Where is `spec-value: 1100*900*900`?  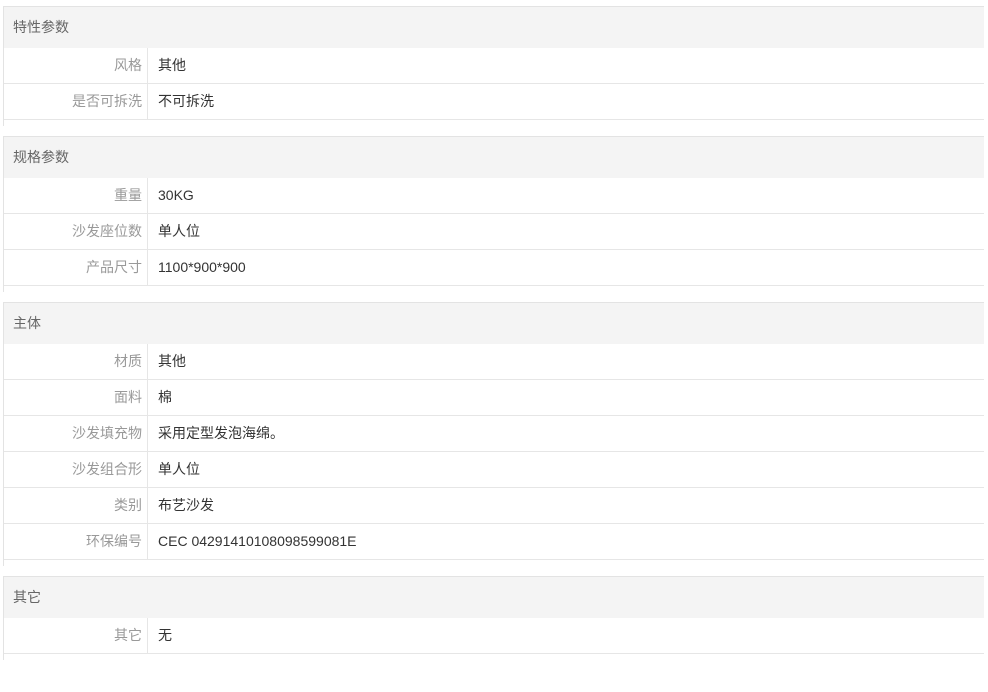
spec-value: 1100*900*900 is located at coordinates (202, 267).